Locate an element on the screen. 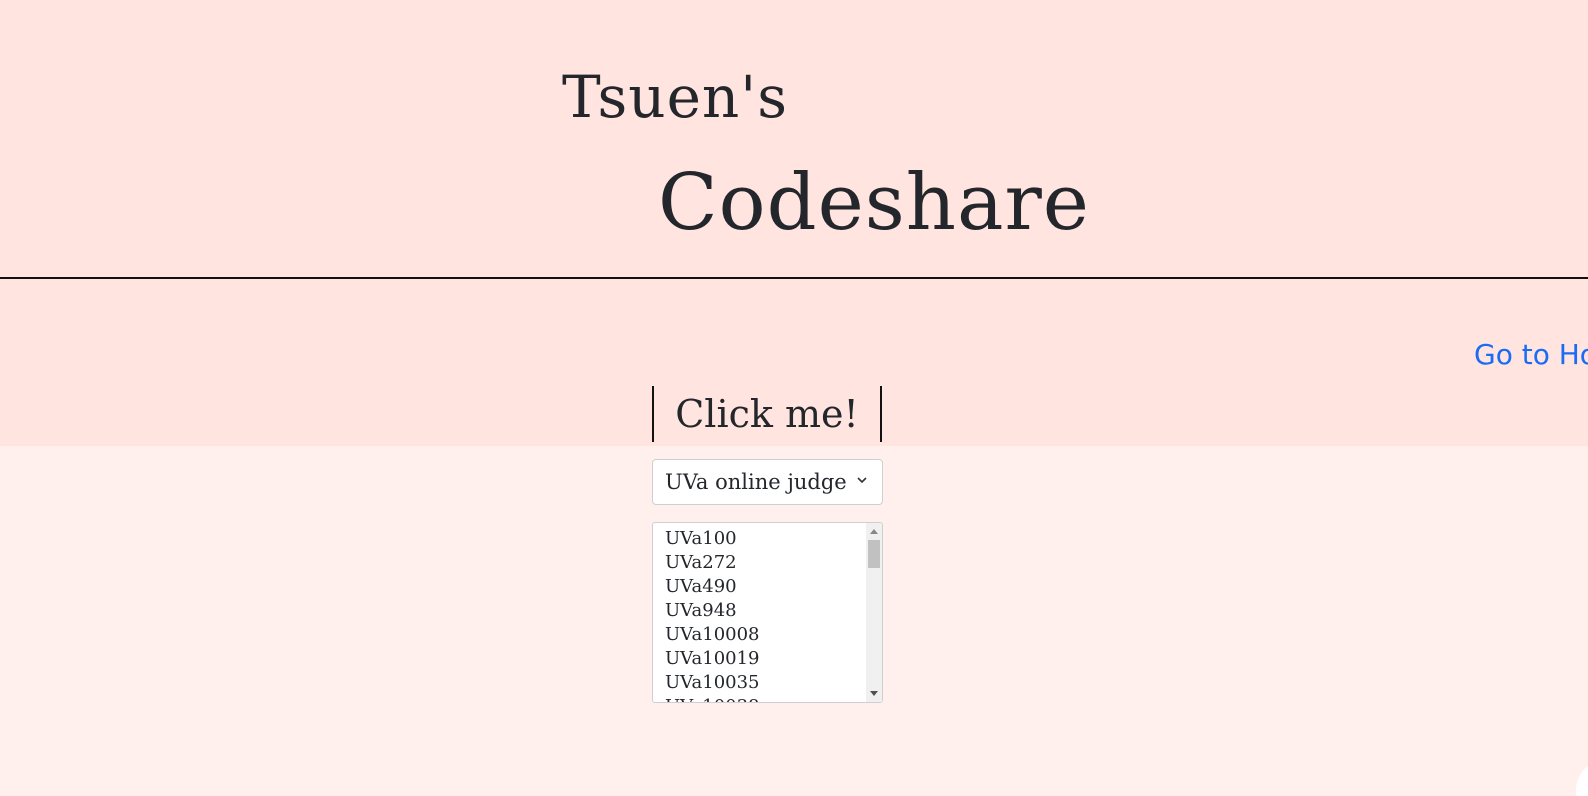  judge-select: UVa online judge is located at coordinates (767, 482).